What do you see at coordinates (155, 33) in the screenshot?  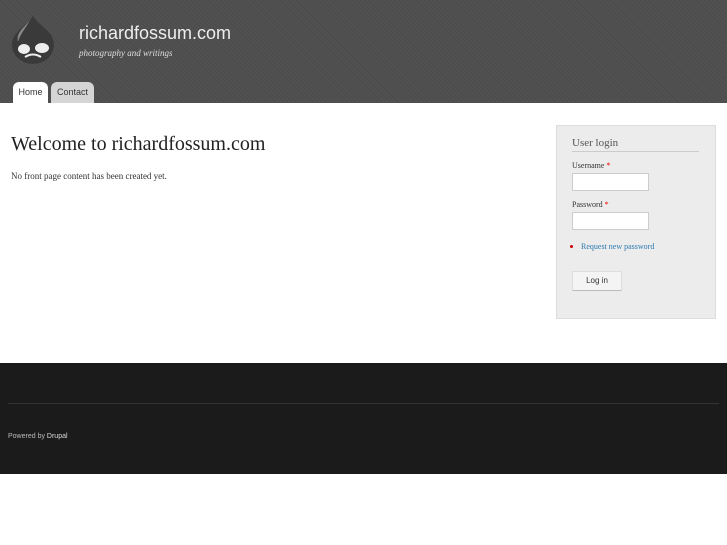 I see `site-name: richardfossum.com` at bounding box center [155, 33].